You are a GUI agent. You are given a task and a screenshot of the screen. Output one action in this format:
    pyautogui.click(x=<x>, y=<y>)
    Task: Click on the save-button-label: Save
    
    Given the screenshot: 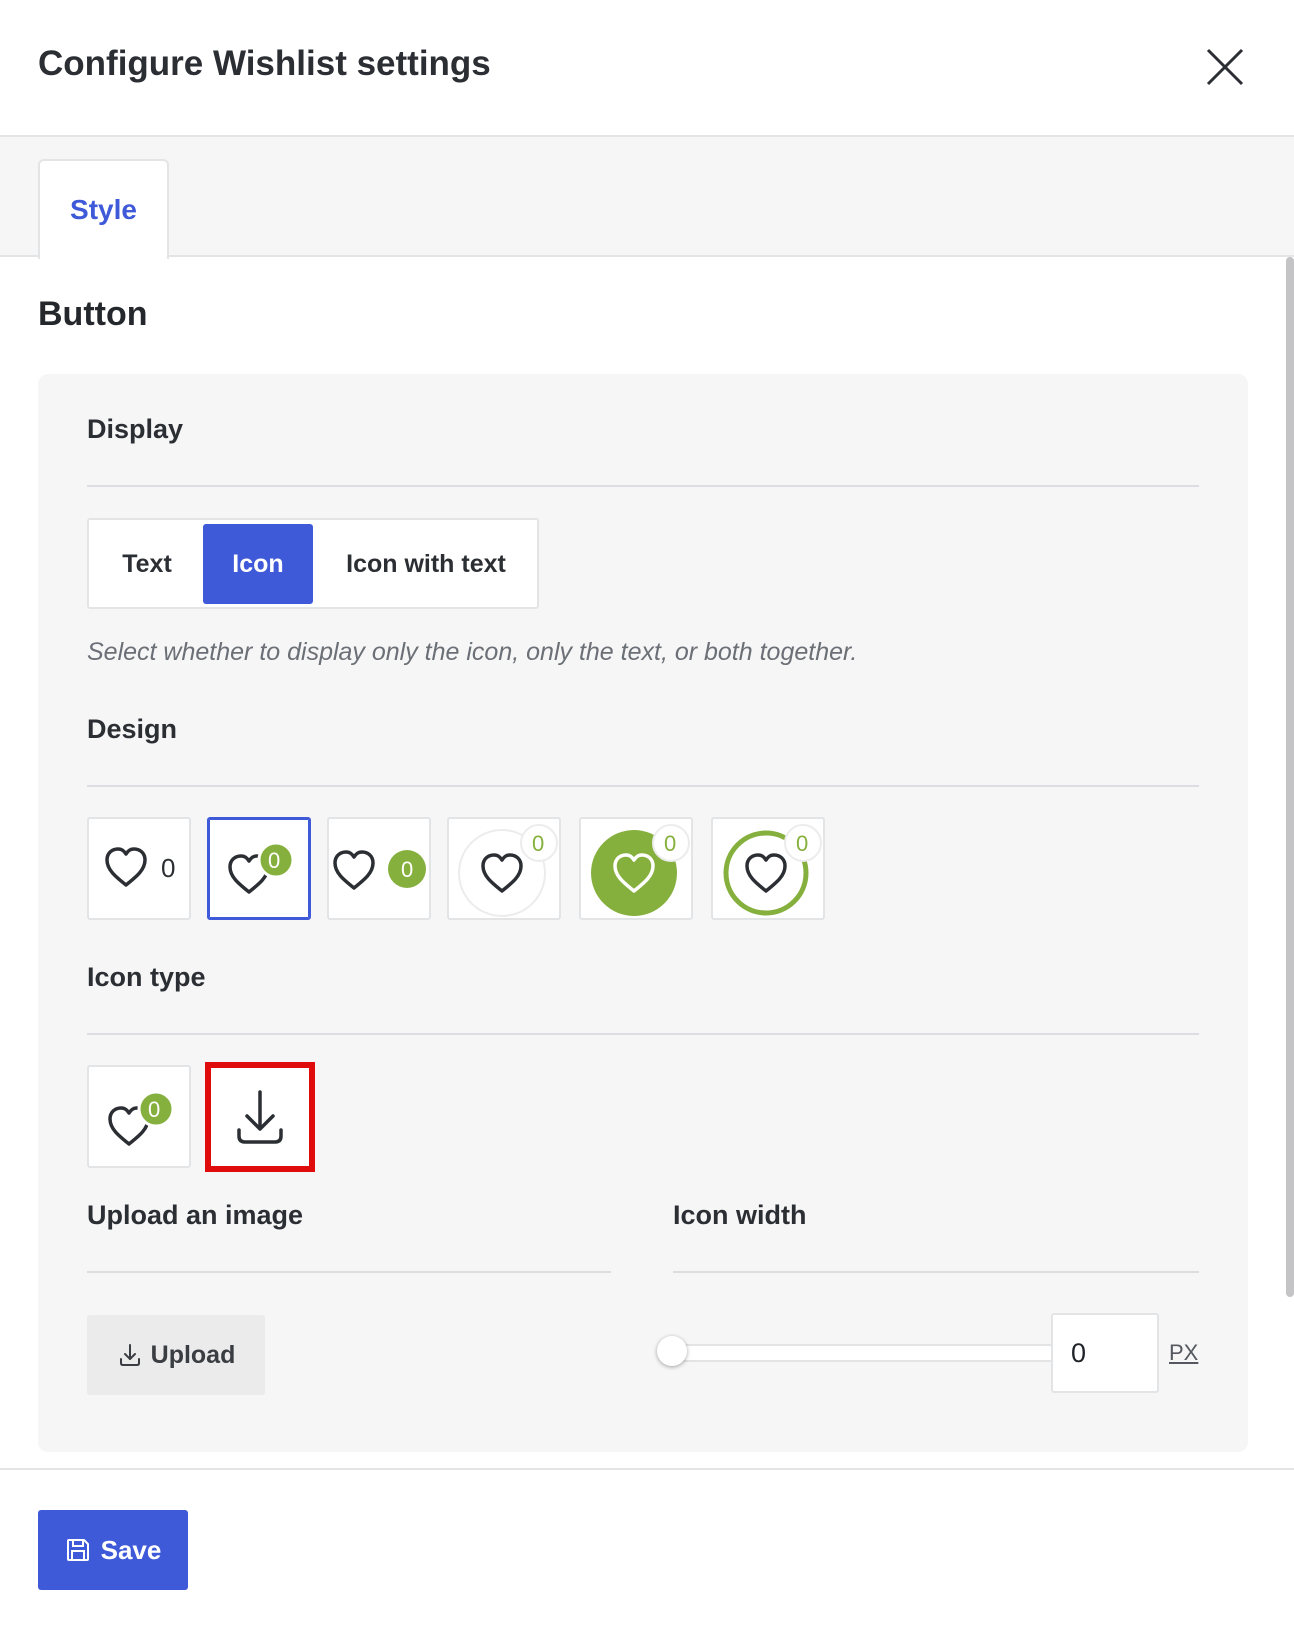 What is the action you would take?
    pyautogui.click(x=131, y=1549)
    